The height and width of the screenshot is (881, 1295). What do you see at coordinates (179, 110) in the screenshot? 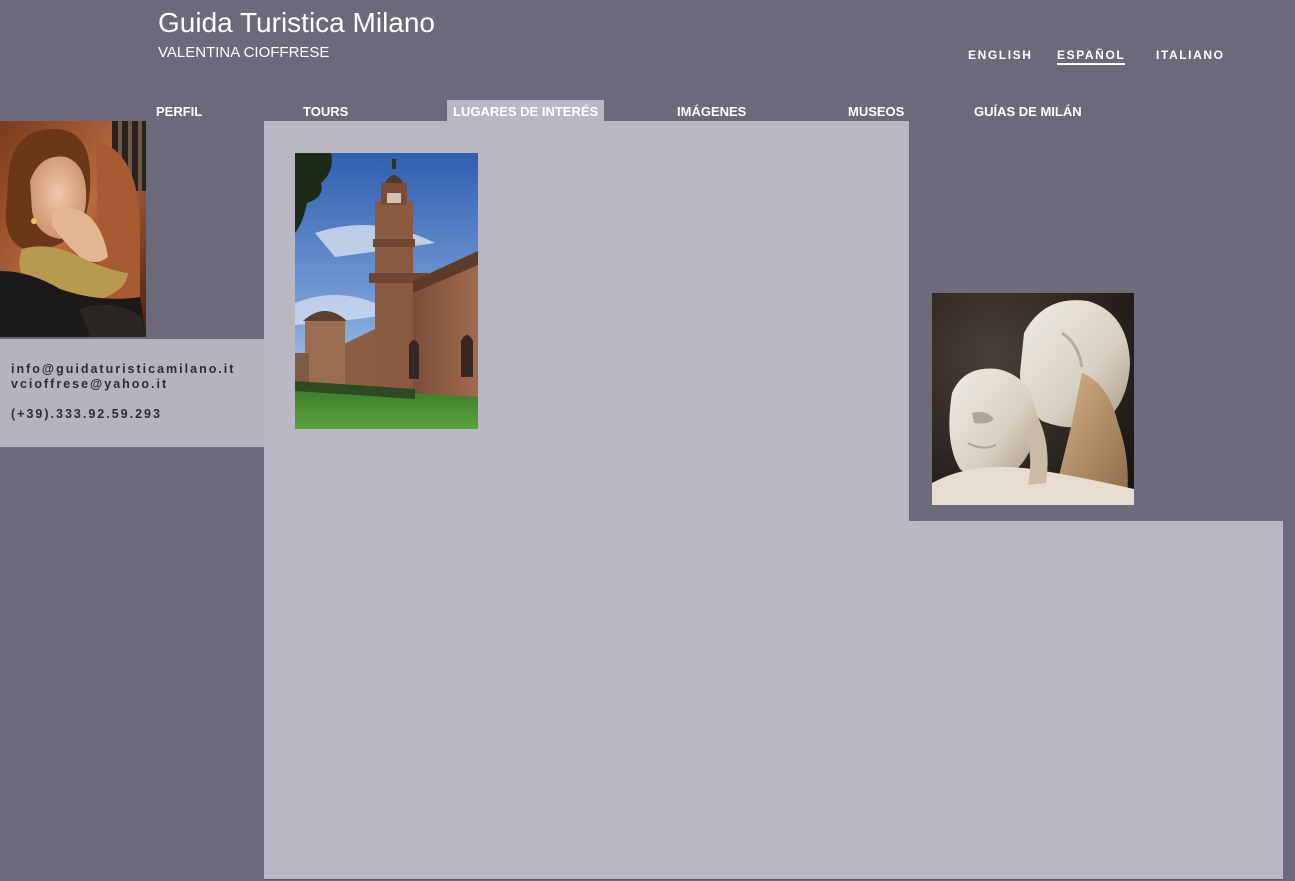
I see `nav-perfil: PERFIL` at bounding box center [179, 110].